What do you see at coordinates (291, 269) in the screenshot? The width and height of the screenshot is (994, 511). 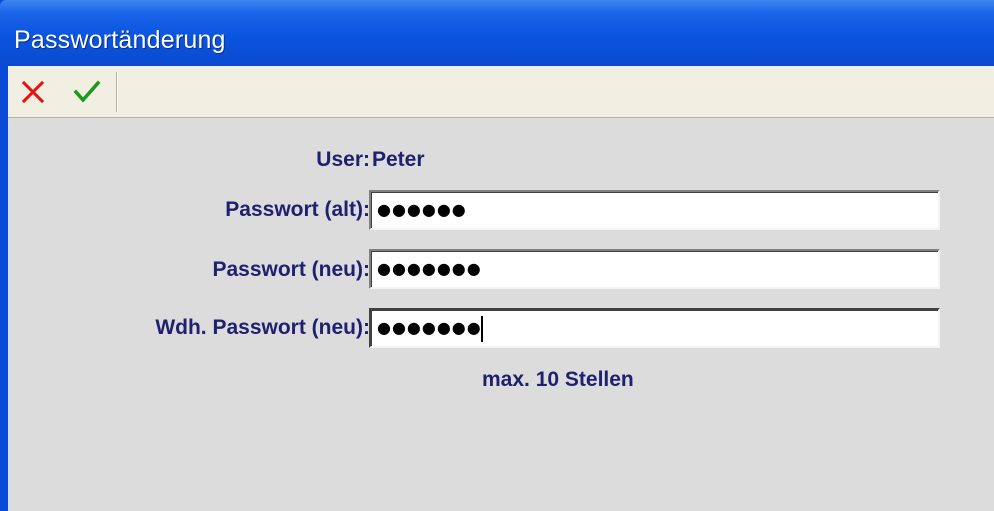 I see `new-password-label: Passwort (neu):` at bounding box center [291, 269].